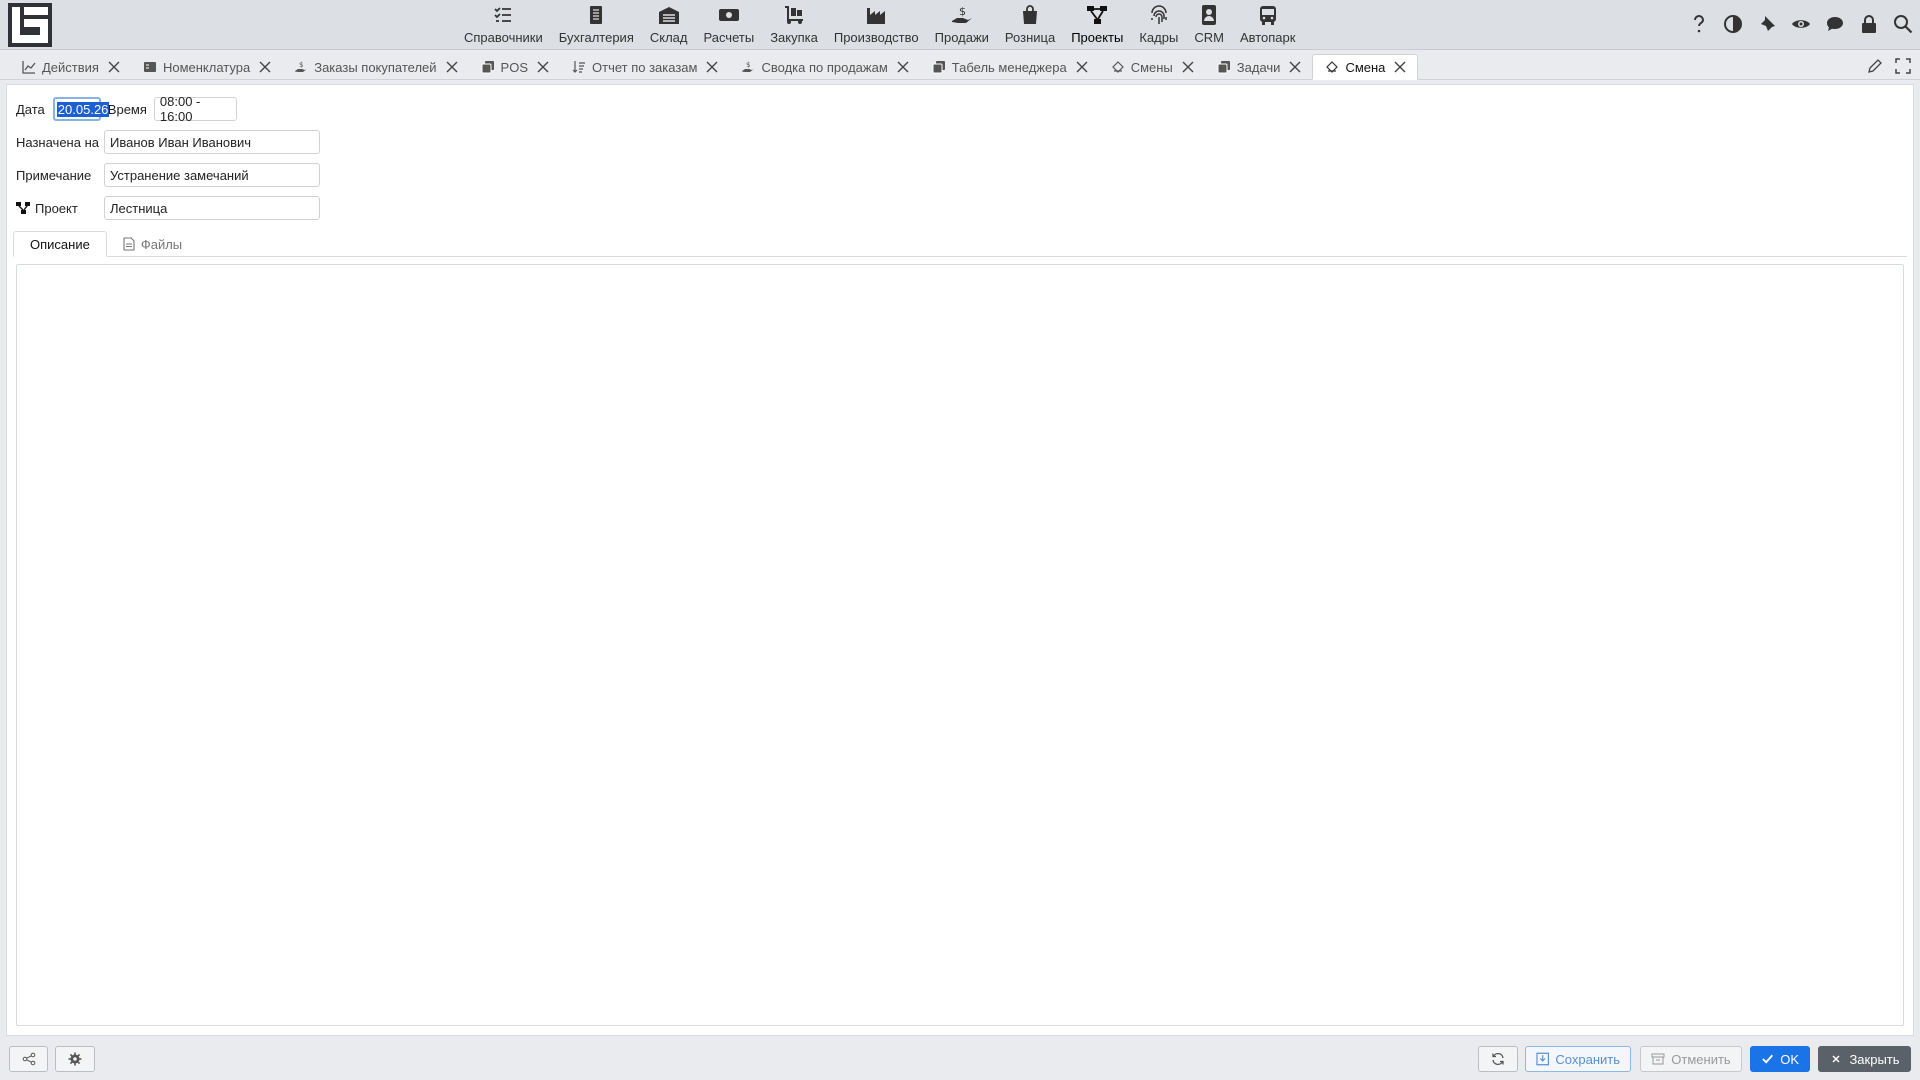 The height and width of the screenshot is (1080, 1920). I want to click on search-icon, so click(1903, 24).